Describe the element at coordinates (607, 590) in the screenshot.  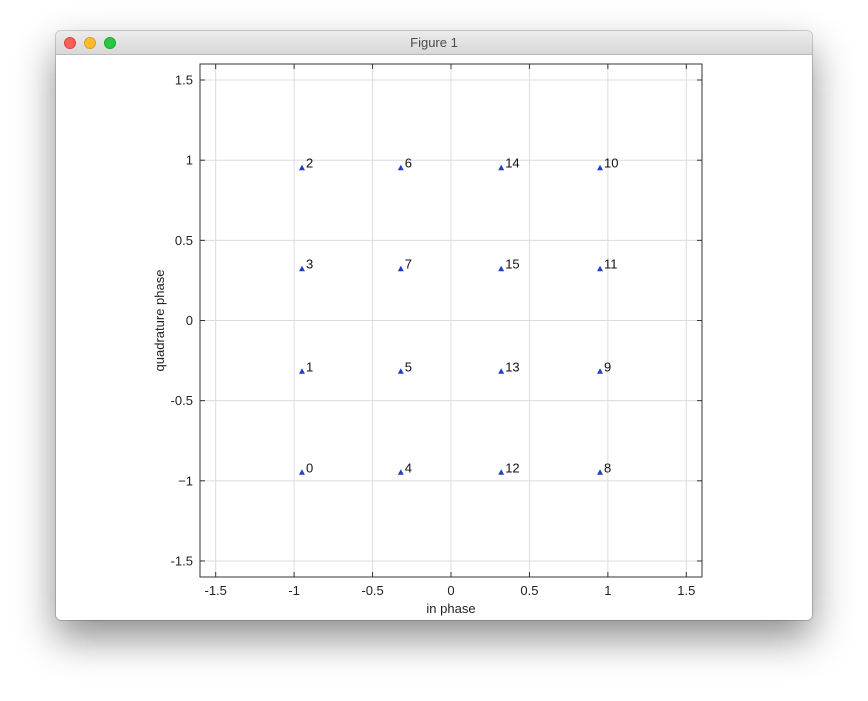
I see `x-tick-label: 1` at that location.